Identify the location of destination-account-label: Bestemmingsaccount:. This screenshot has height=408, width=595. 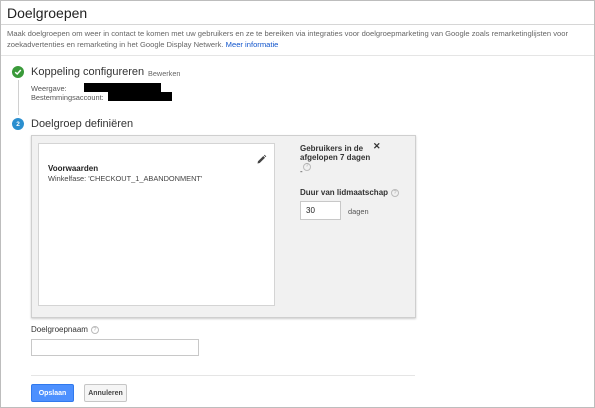
(67, 97).